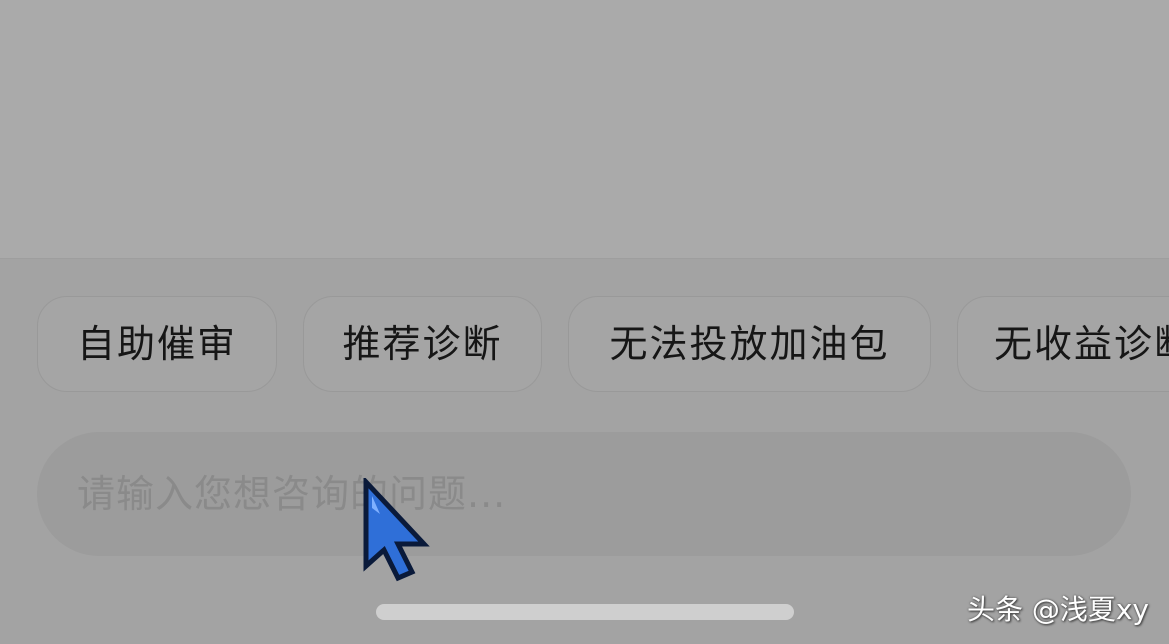  Describe the element at coordinates (1063, 344) in the screenshot. I see `chip-no-revenue-diagnosis: 无收益诊断` at that location.